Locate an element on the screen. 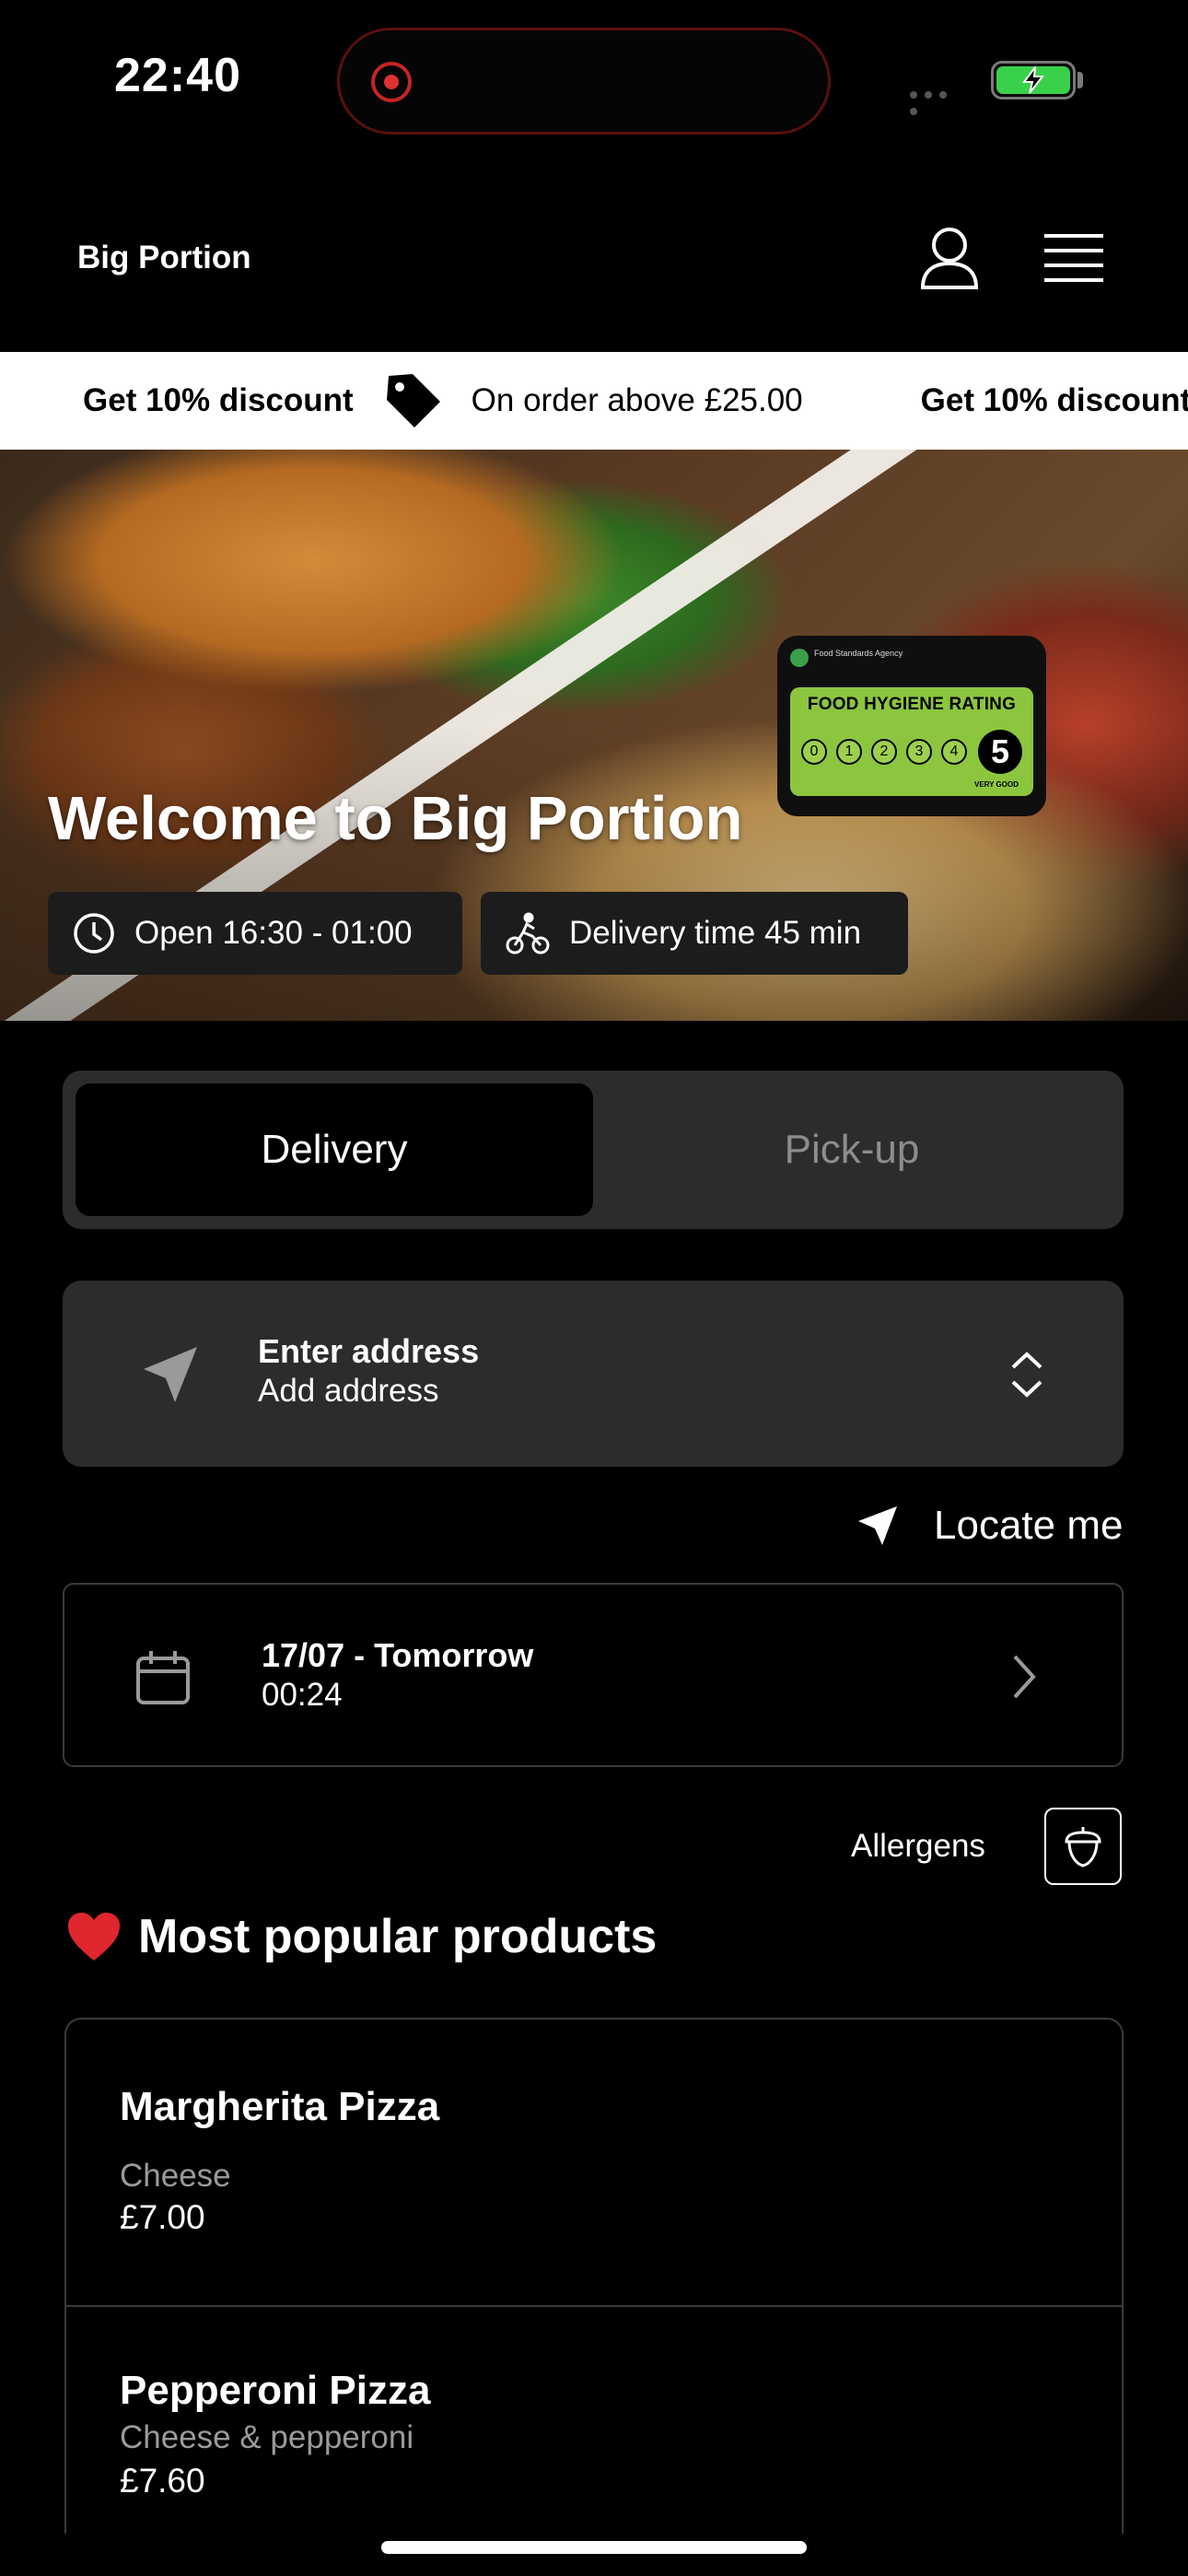 The height and width of the screenshot is (2576, 1188). tab-pickup: Pick-up is located at coordinates (852, 1149).